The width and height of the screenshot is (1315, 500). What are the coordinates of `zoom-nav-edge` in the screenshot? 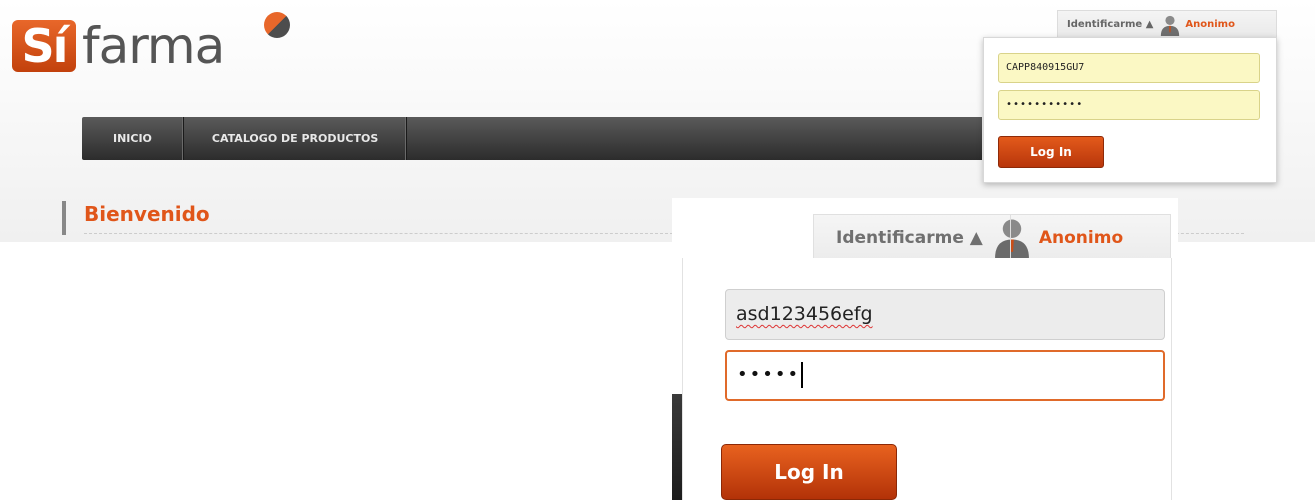 It's located at (677, 447).